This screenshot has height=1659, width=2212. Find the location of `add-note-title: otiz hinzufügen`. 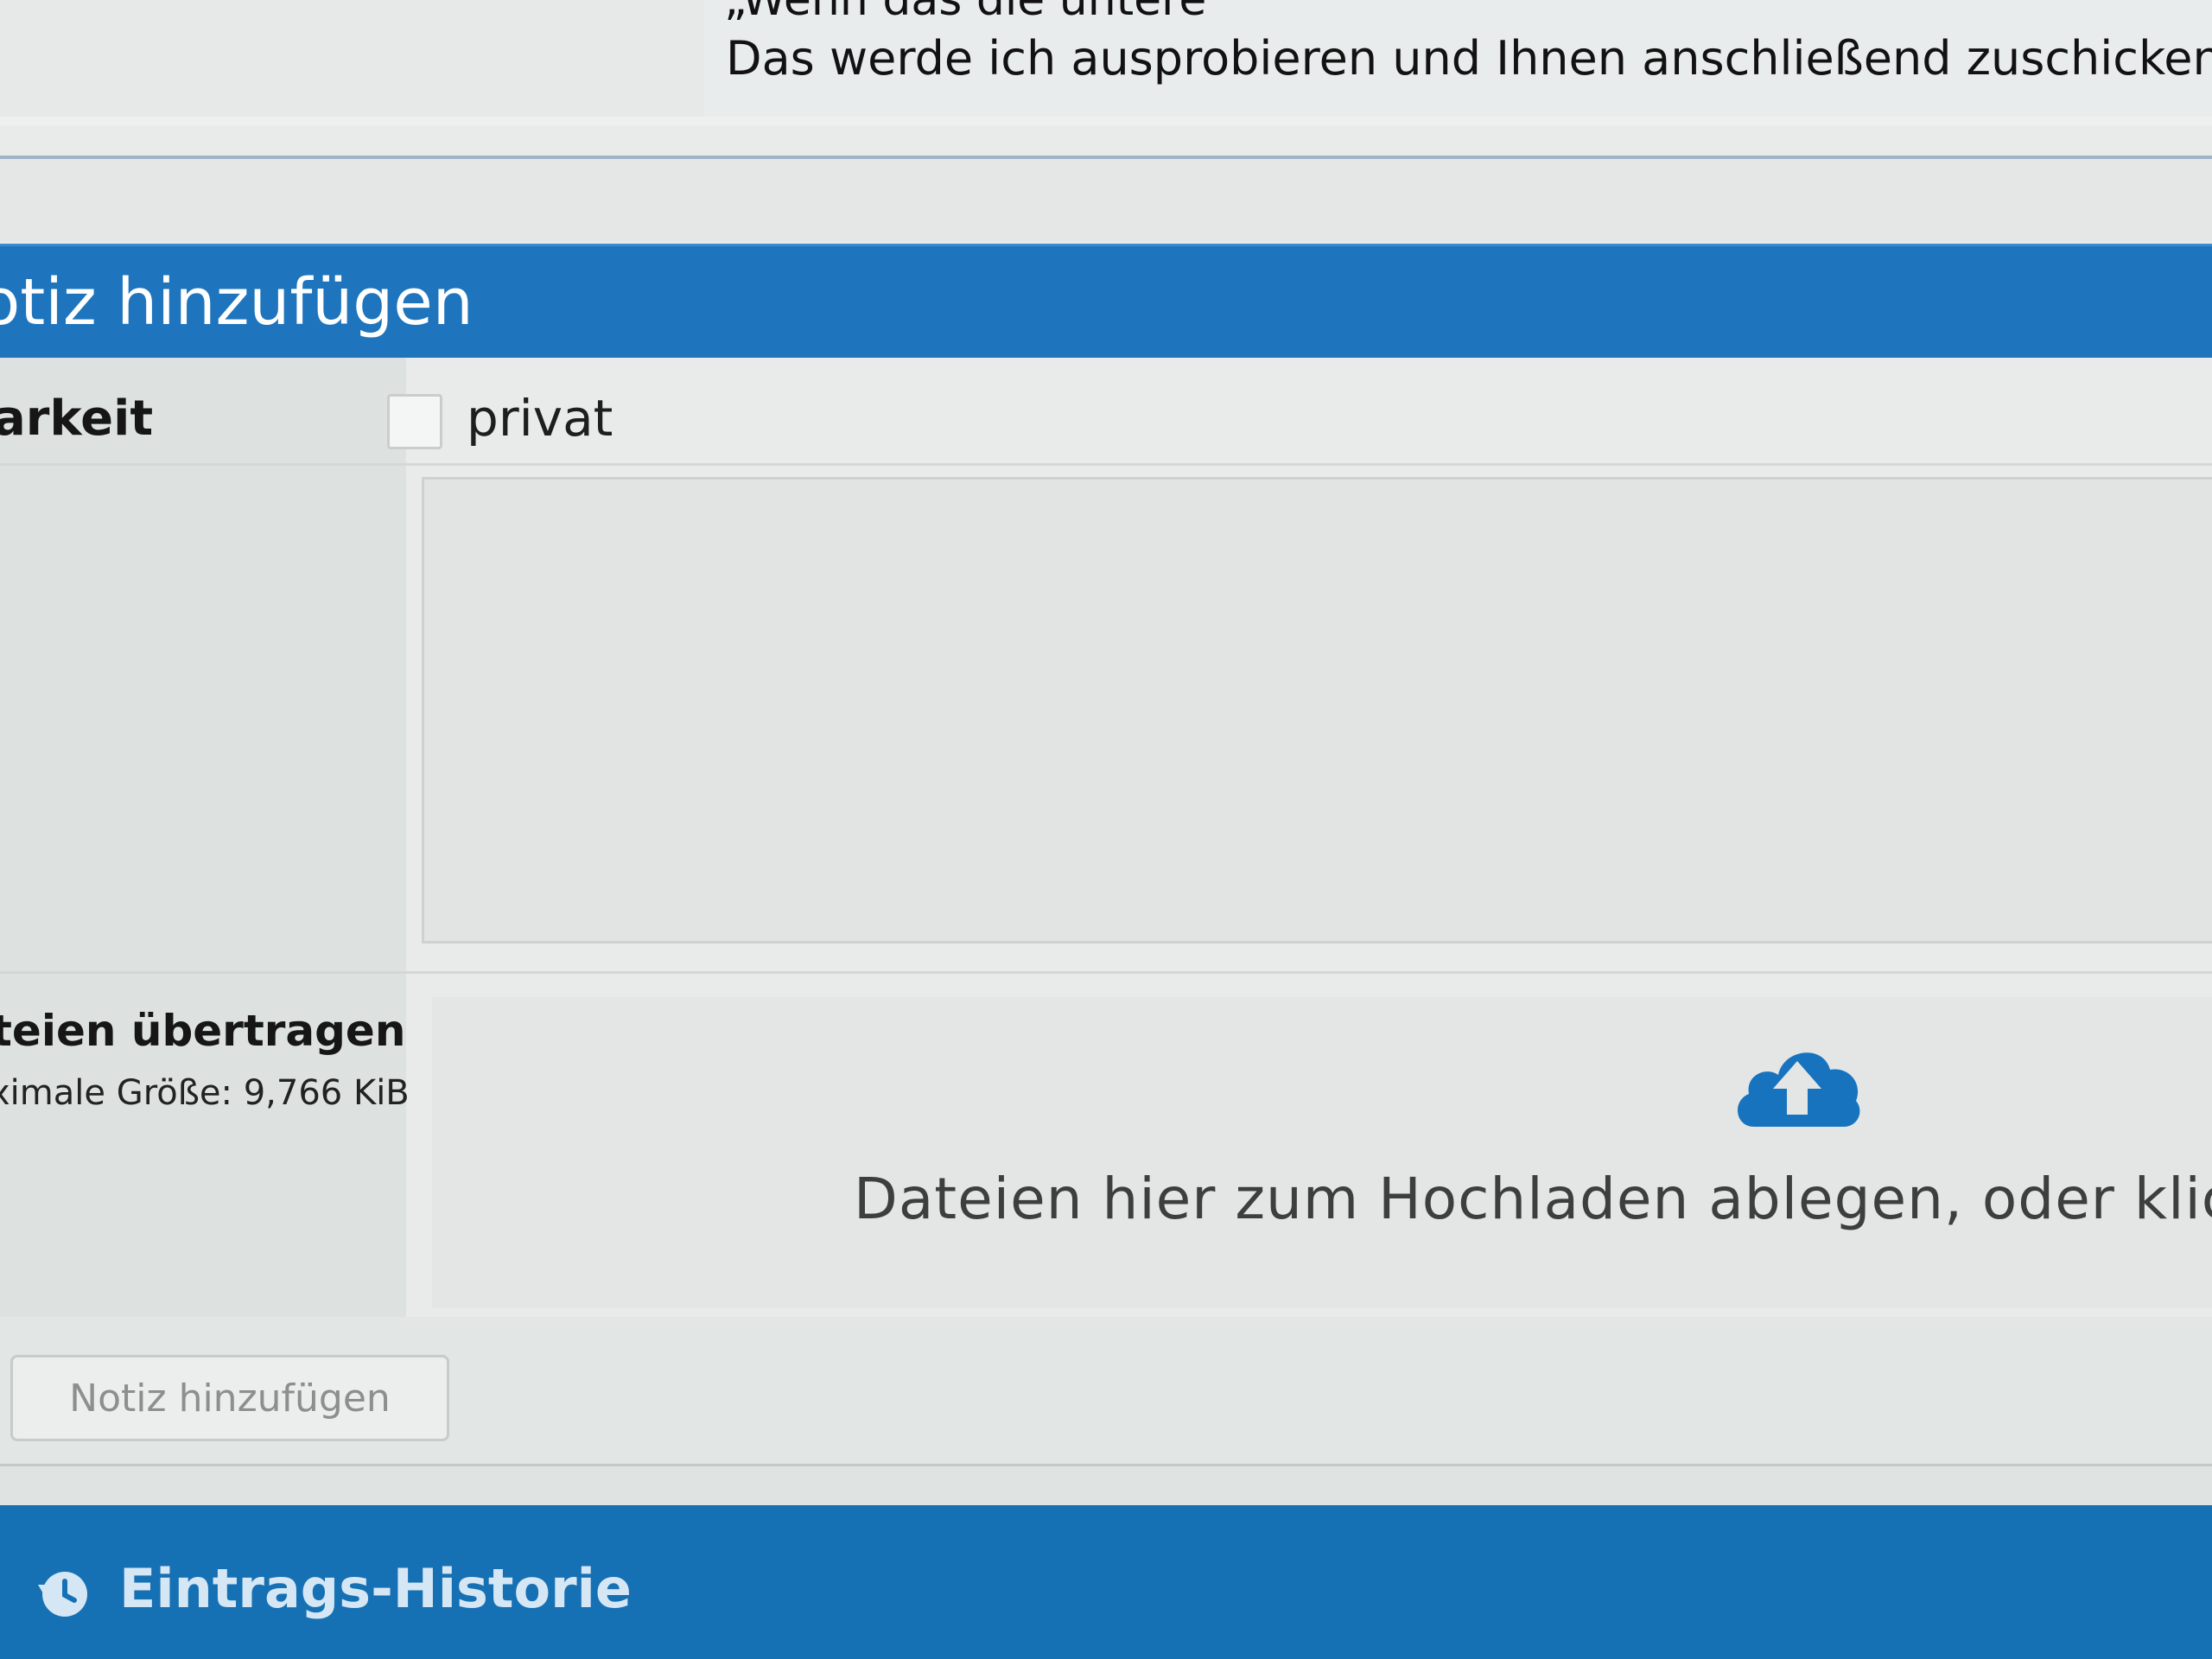

add-note-title: otiz hinzufügen is located at coordinates (237, 302).